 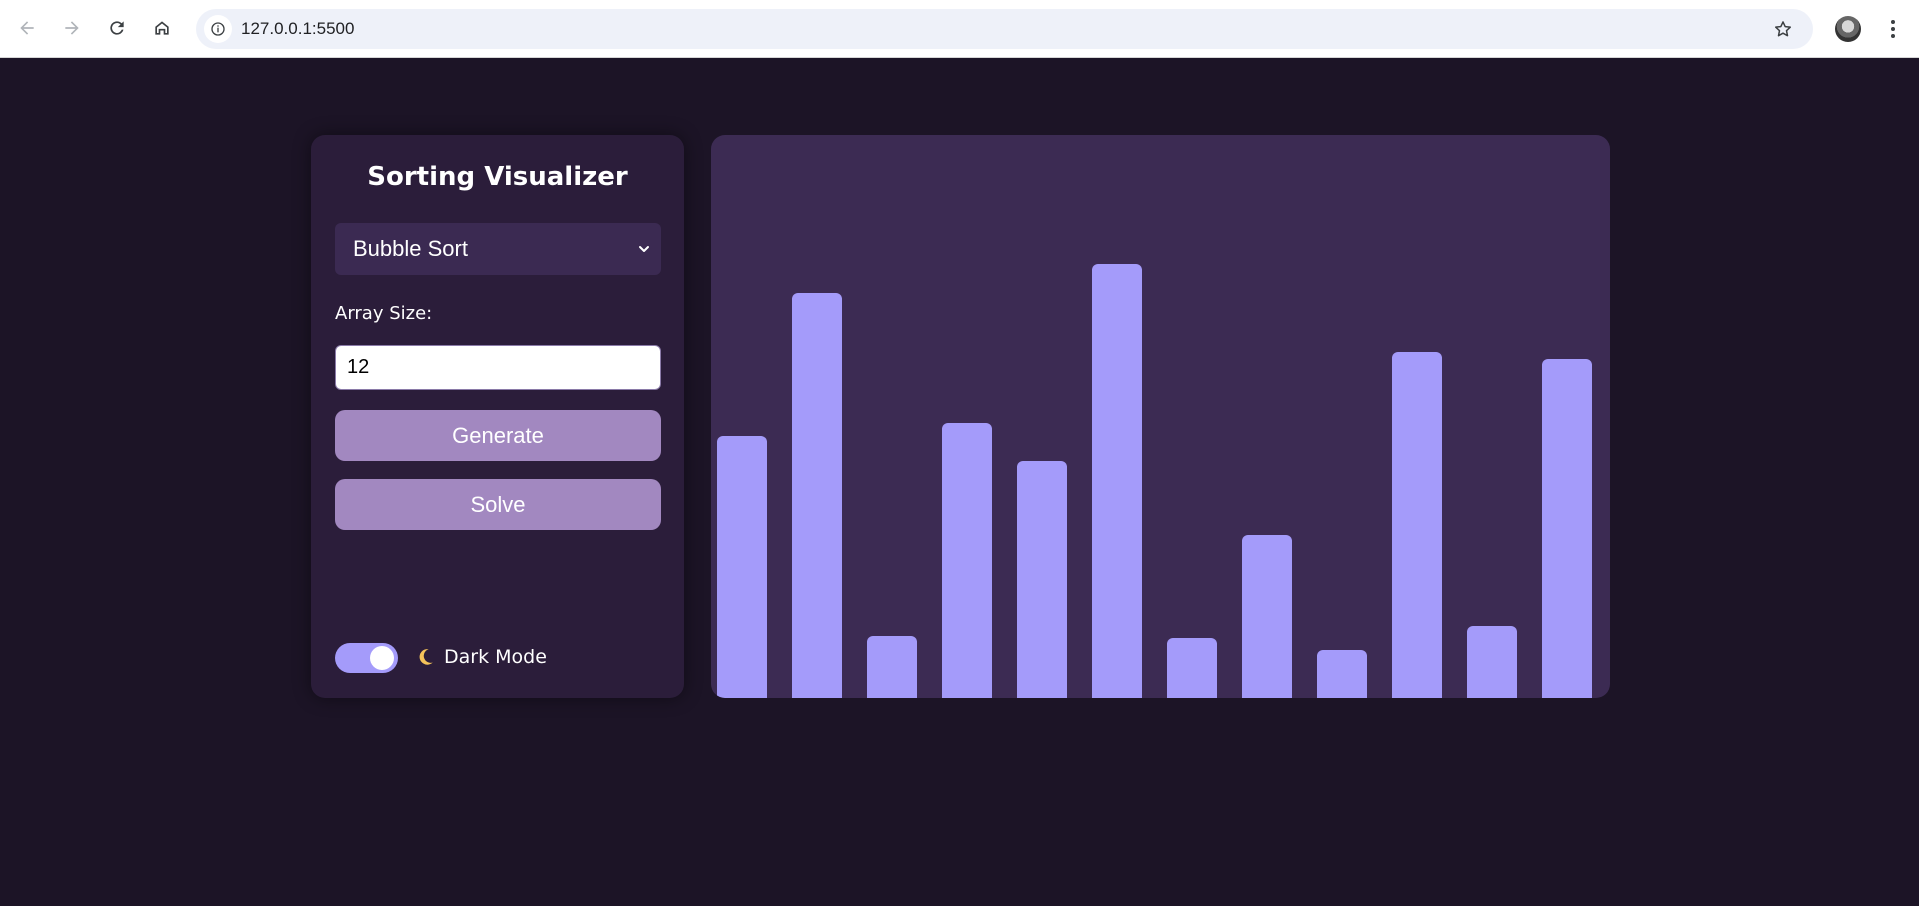 I want to click on site-info-button, so click(x=218, y=29).